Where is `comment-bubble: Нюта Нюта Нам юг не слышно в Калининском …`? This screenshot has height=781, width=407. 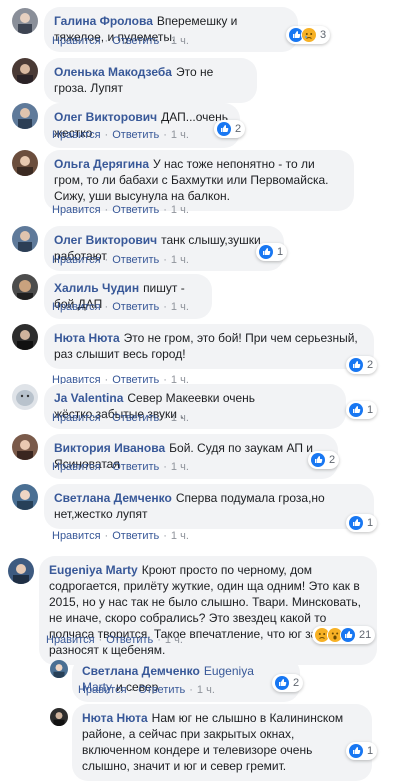 comment-bubble: Нюта Нюта Нам юг не слышно в Калининском … is located at coordinates (222, 742).